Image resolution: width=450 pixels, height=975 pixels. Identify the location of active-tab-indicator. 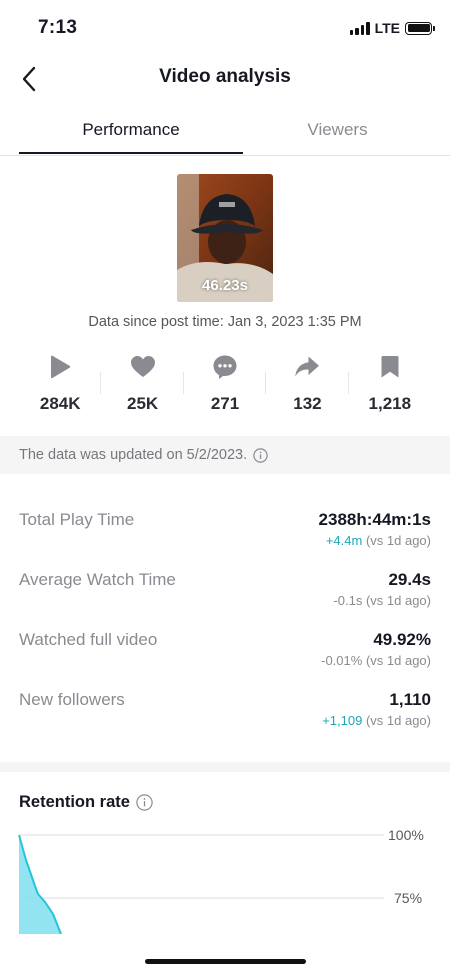
(131, 153).